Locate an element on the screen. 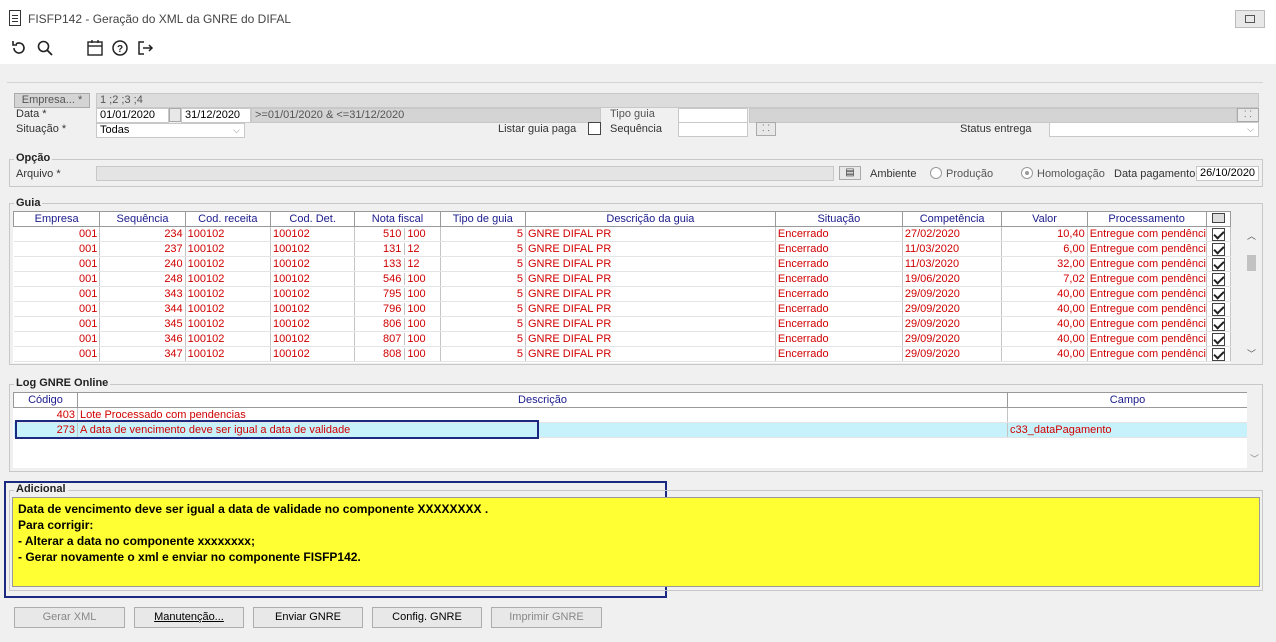 The height and width of the screenshot is (642, 1276). search-icon is located at coordinates (45, 49).